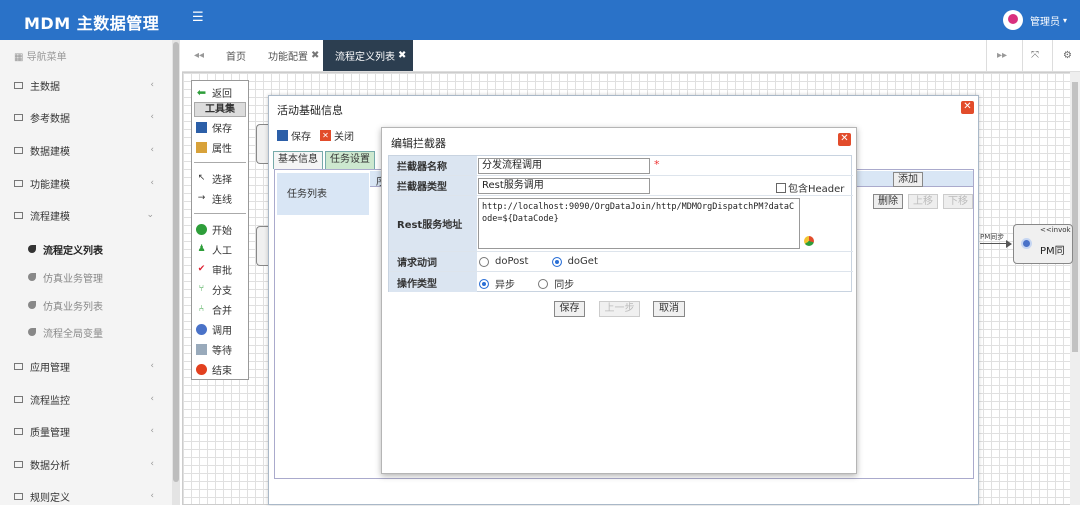  I want to click on sidebar-subitem-simulation-list: 仿真业务列表, so click(86, 305).